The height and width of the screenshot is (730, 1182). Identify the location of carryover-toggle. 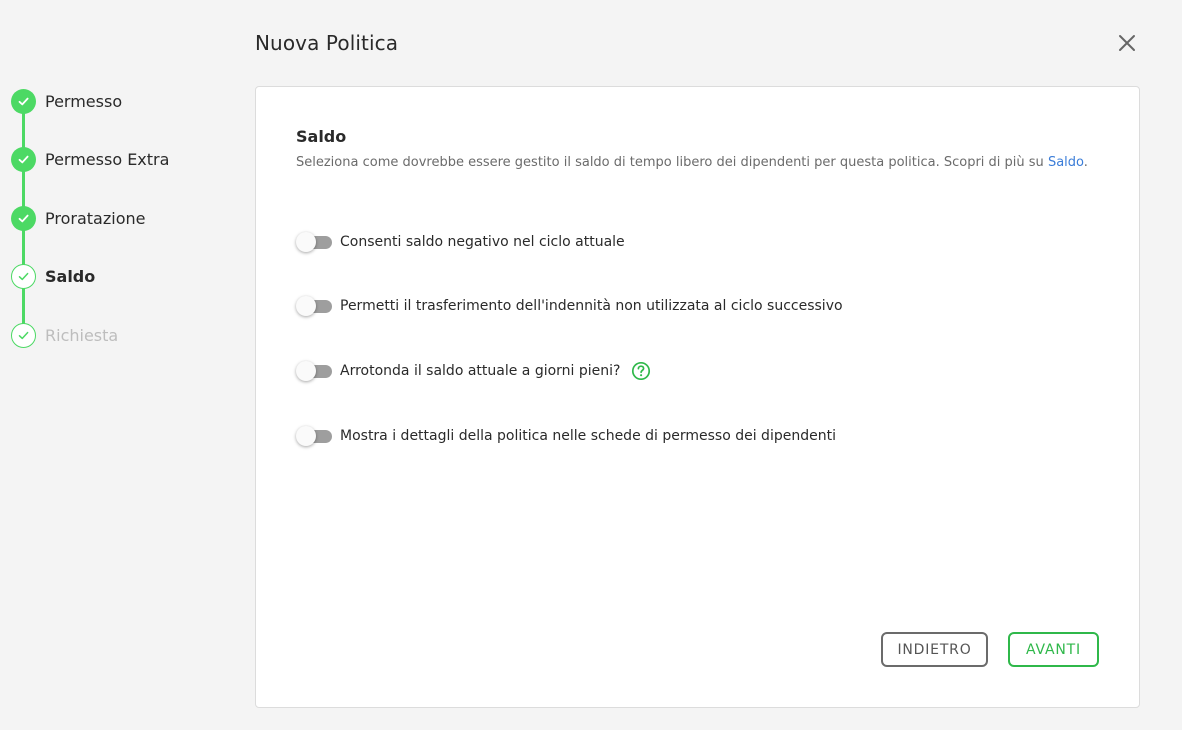
(314, 306).